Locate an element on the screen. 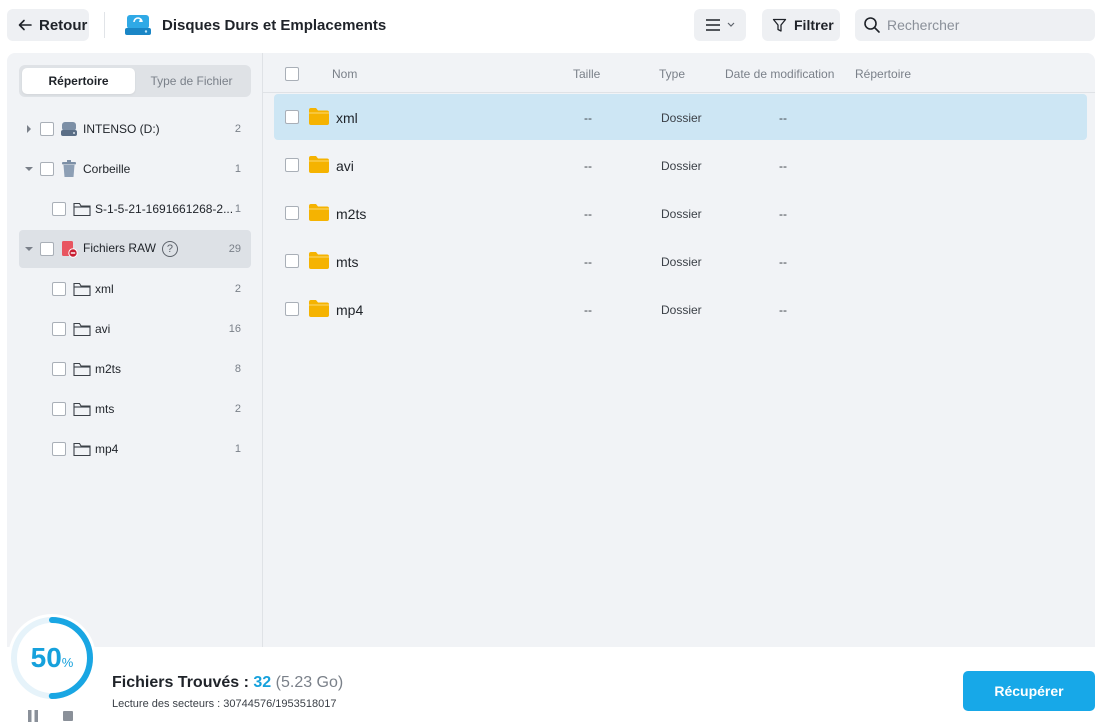  raw-files-icon is located at coordinates (69, 249).